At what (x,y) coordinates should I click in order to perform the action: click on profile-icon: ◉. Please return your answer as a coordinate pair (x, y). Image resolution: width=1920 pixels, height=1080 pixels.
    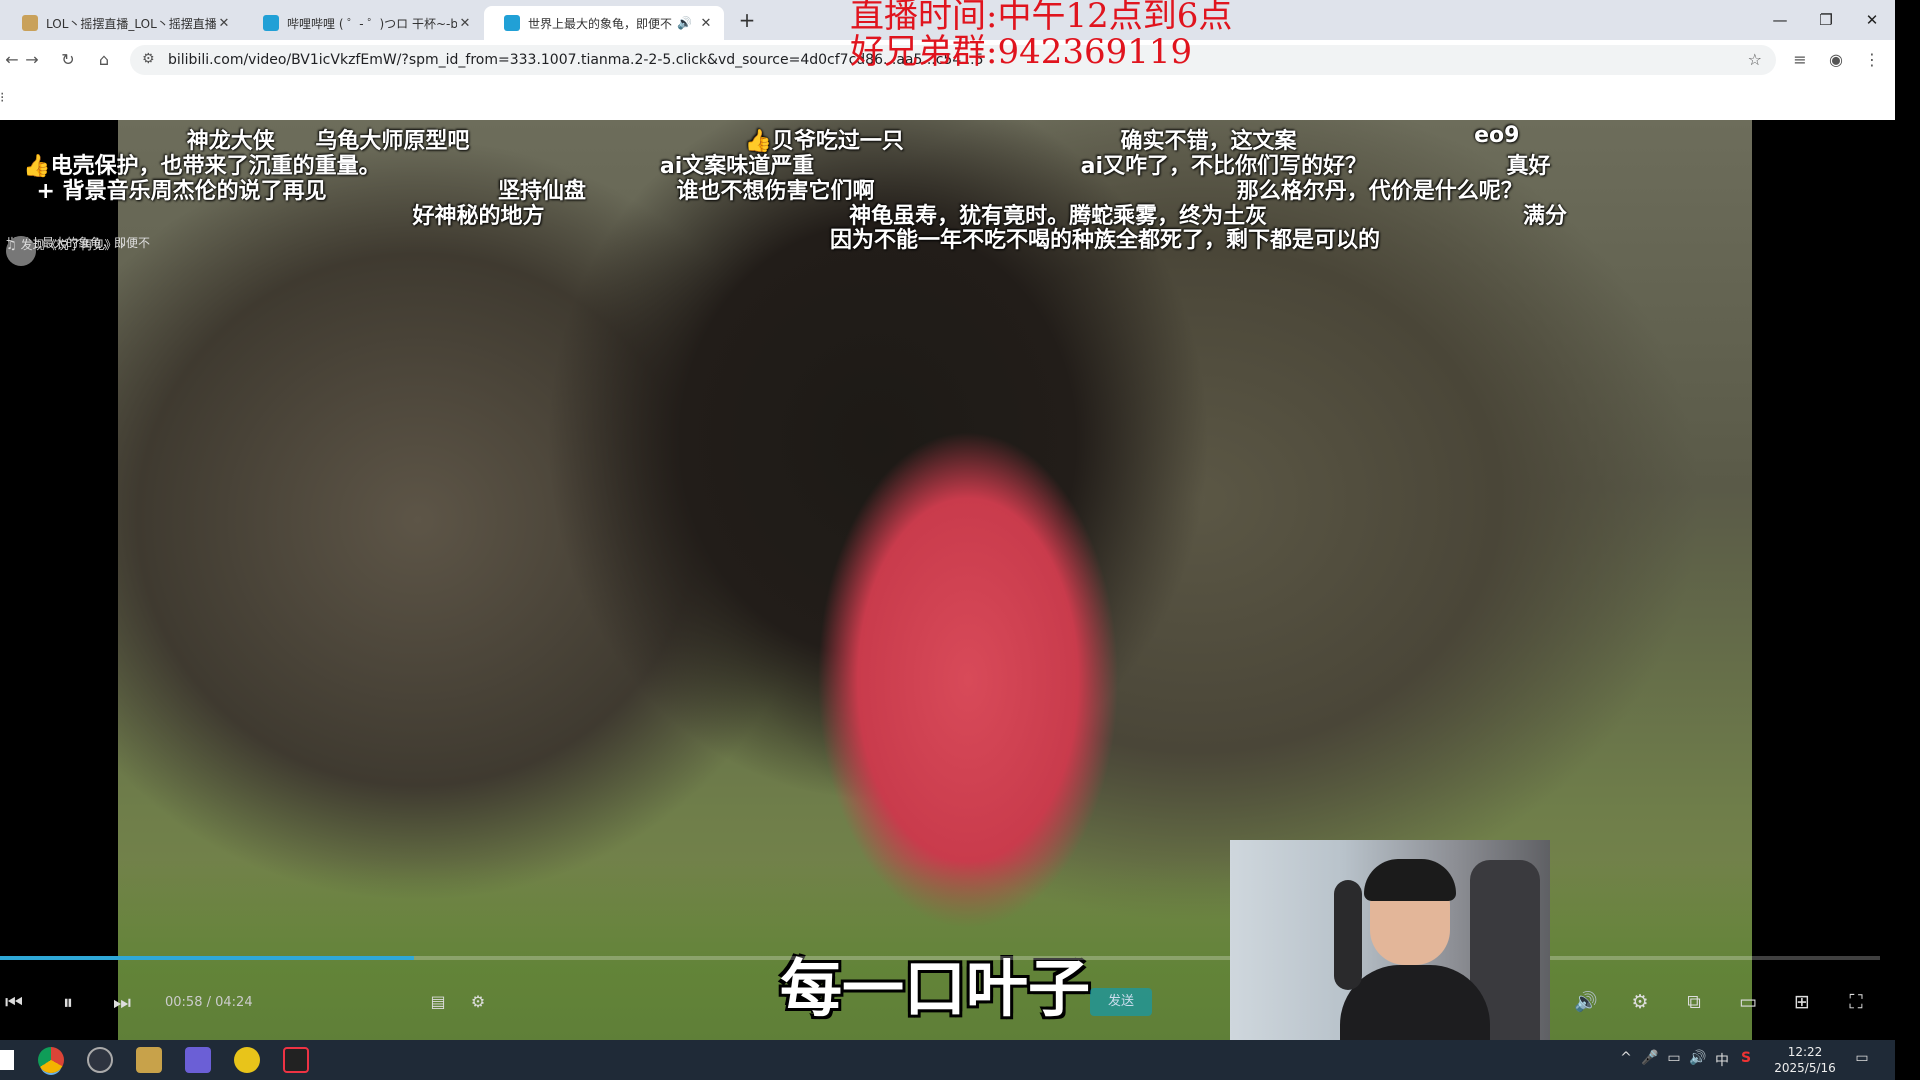
    Looking at the image, I should click on (1836, 60).